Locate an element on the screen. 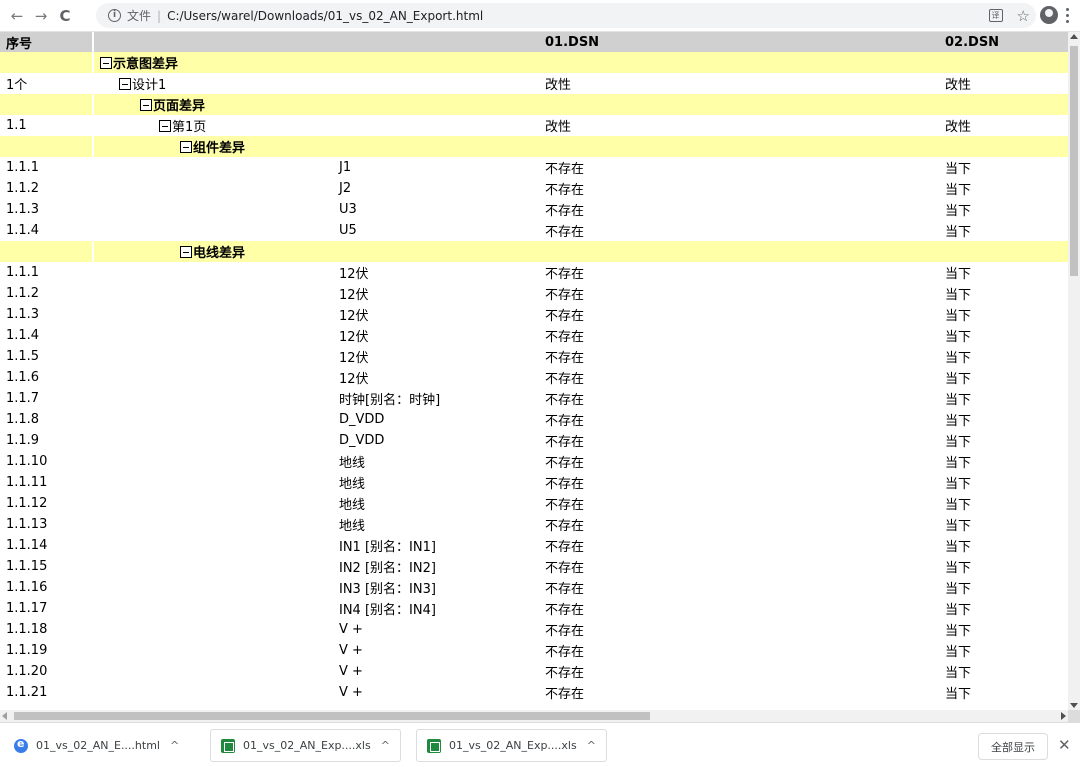 The image size is (1080, 767). table-row: 1.1.7 时钟[别名：时钟] 不存在 当下 is located at coordinates (534, 398).